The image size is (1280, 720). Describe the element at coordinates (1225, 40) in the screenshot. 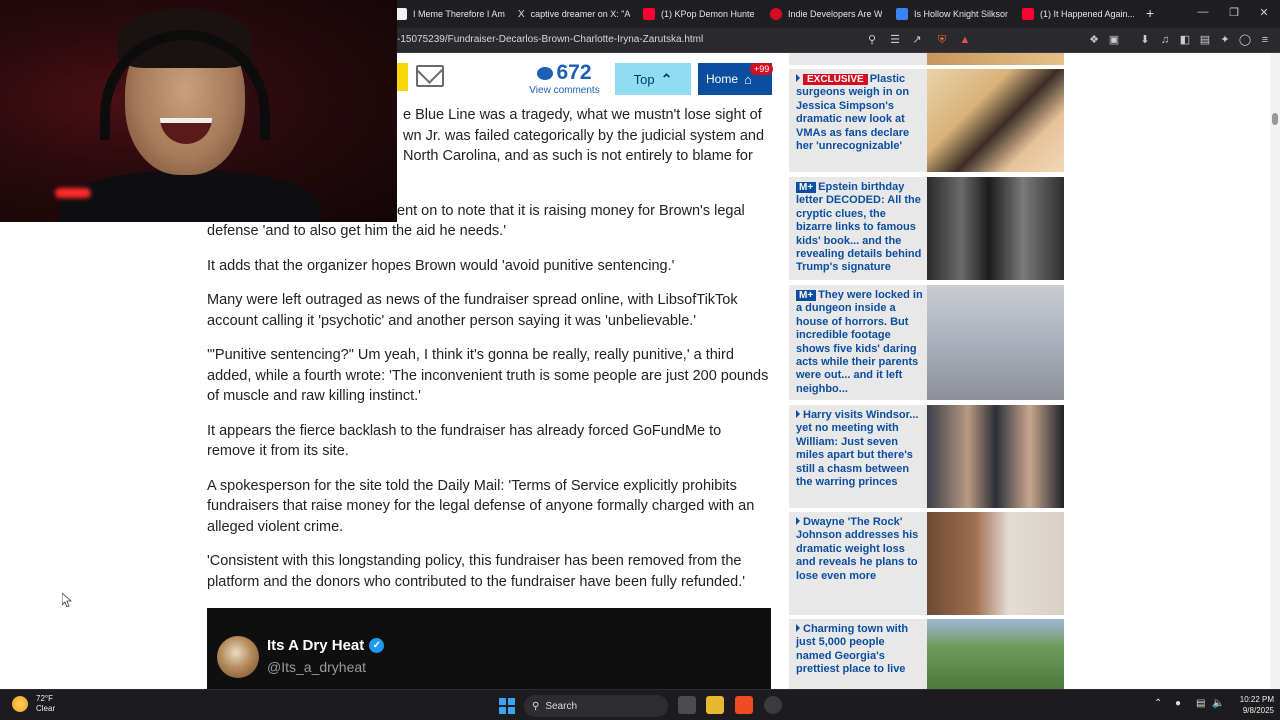

I see `leo-ai-icon: ✦` at that location.